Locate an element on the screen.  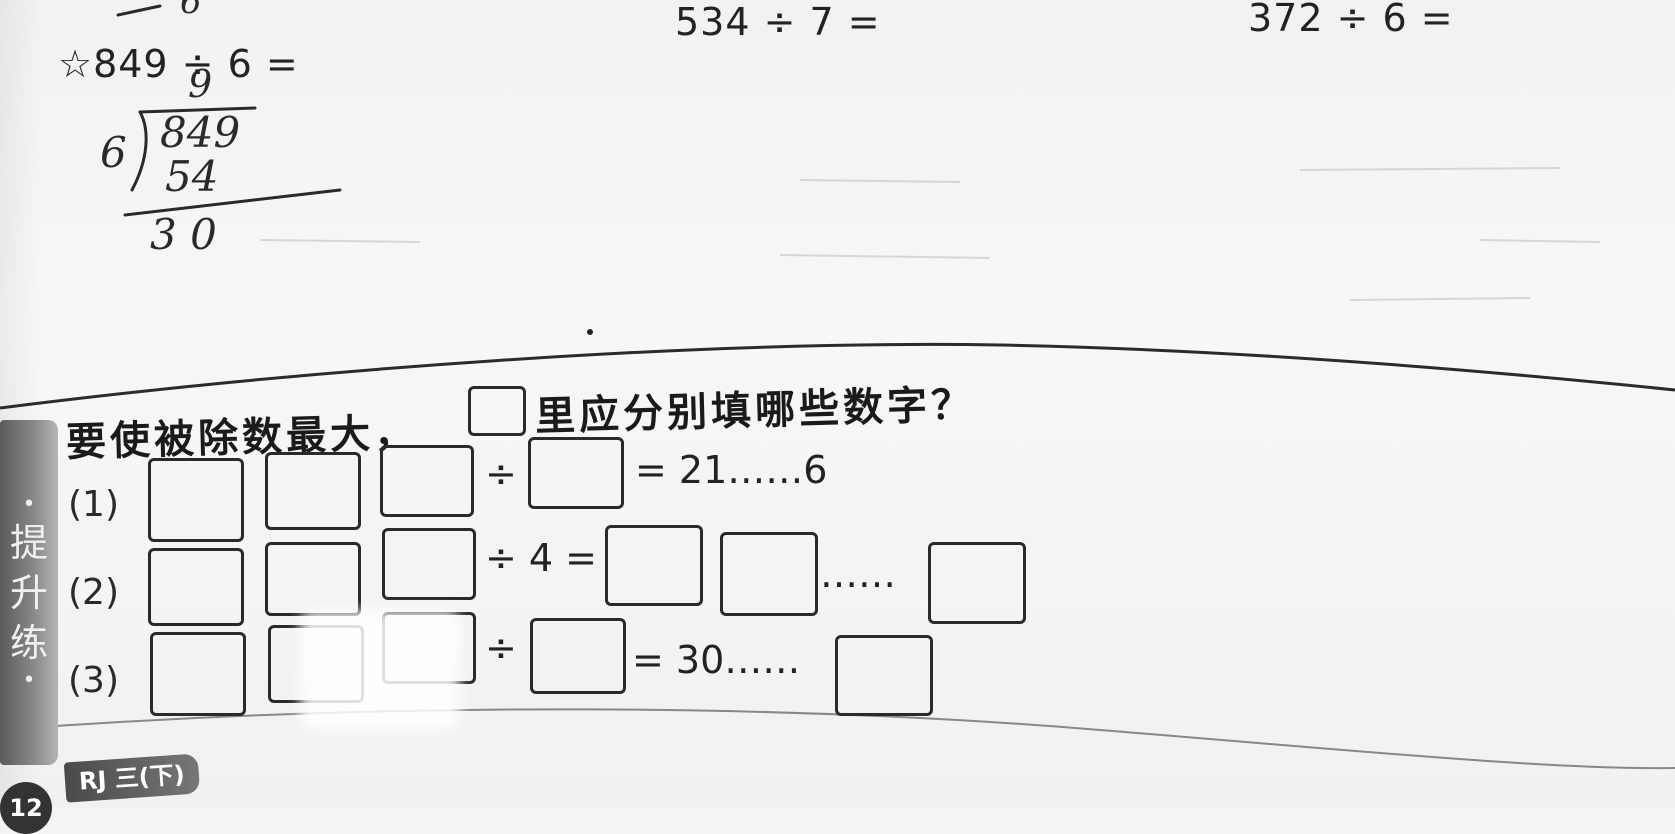
page-number-badge: 12 is located at coordinates (26, 808).